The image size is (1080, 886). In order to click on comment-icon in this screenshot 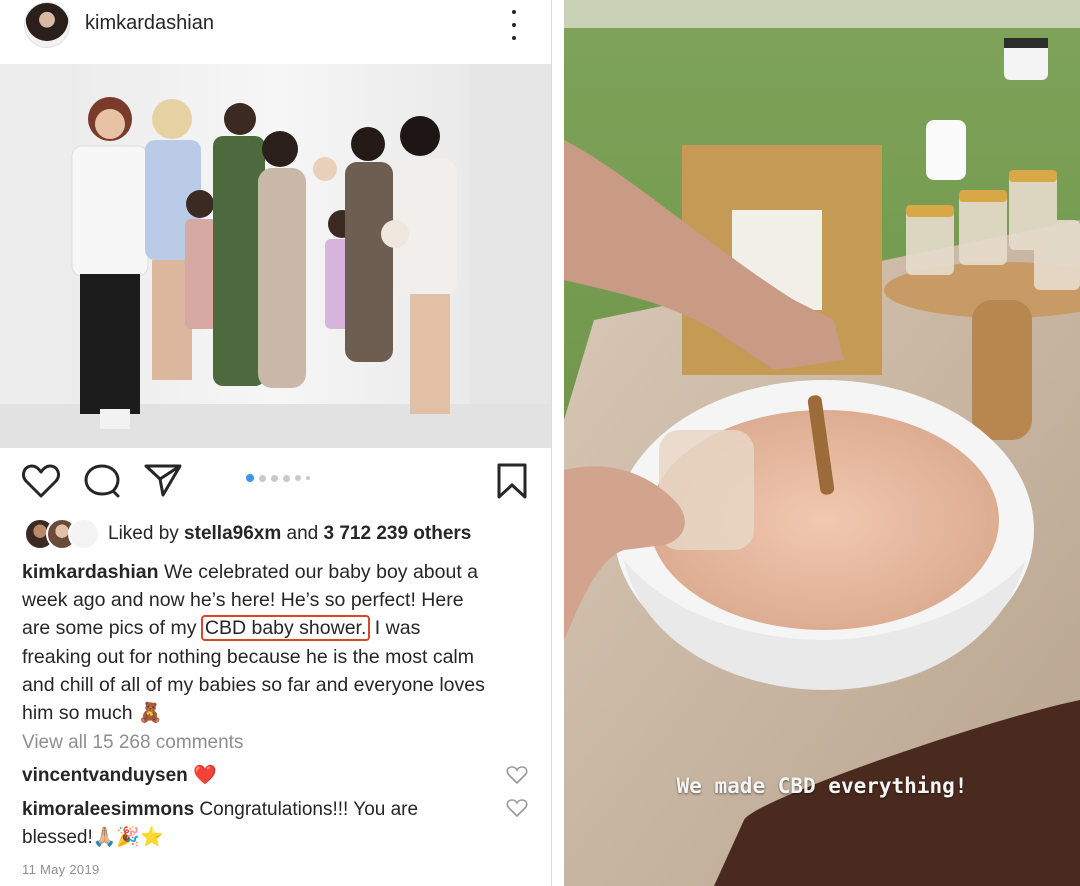, I will do `click(102, 481)`.